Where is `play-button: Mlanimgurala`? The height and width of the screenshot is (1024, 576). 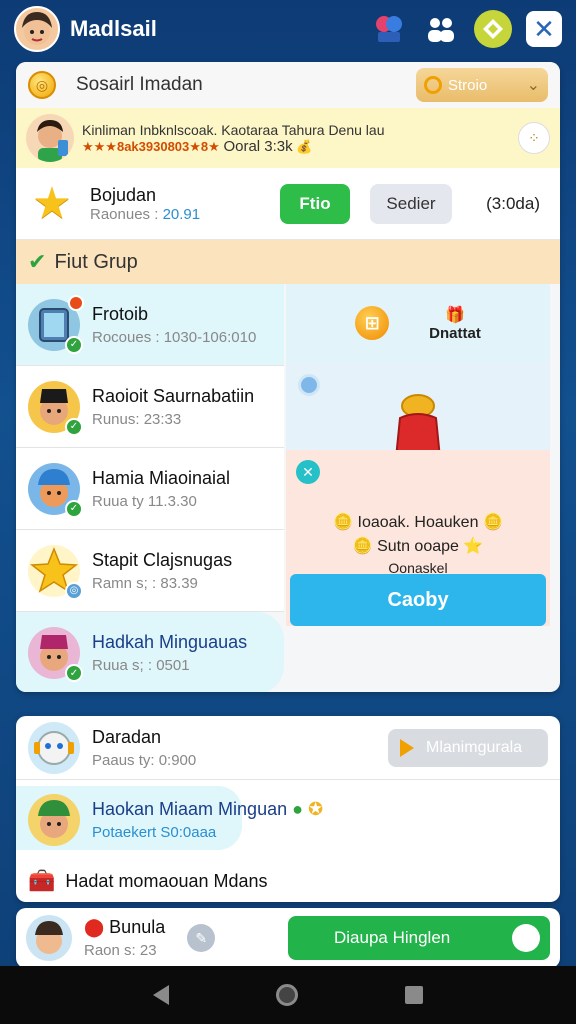 play-button: Mlanimgurala is located at coordinates (468, 747).